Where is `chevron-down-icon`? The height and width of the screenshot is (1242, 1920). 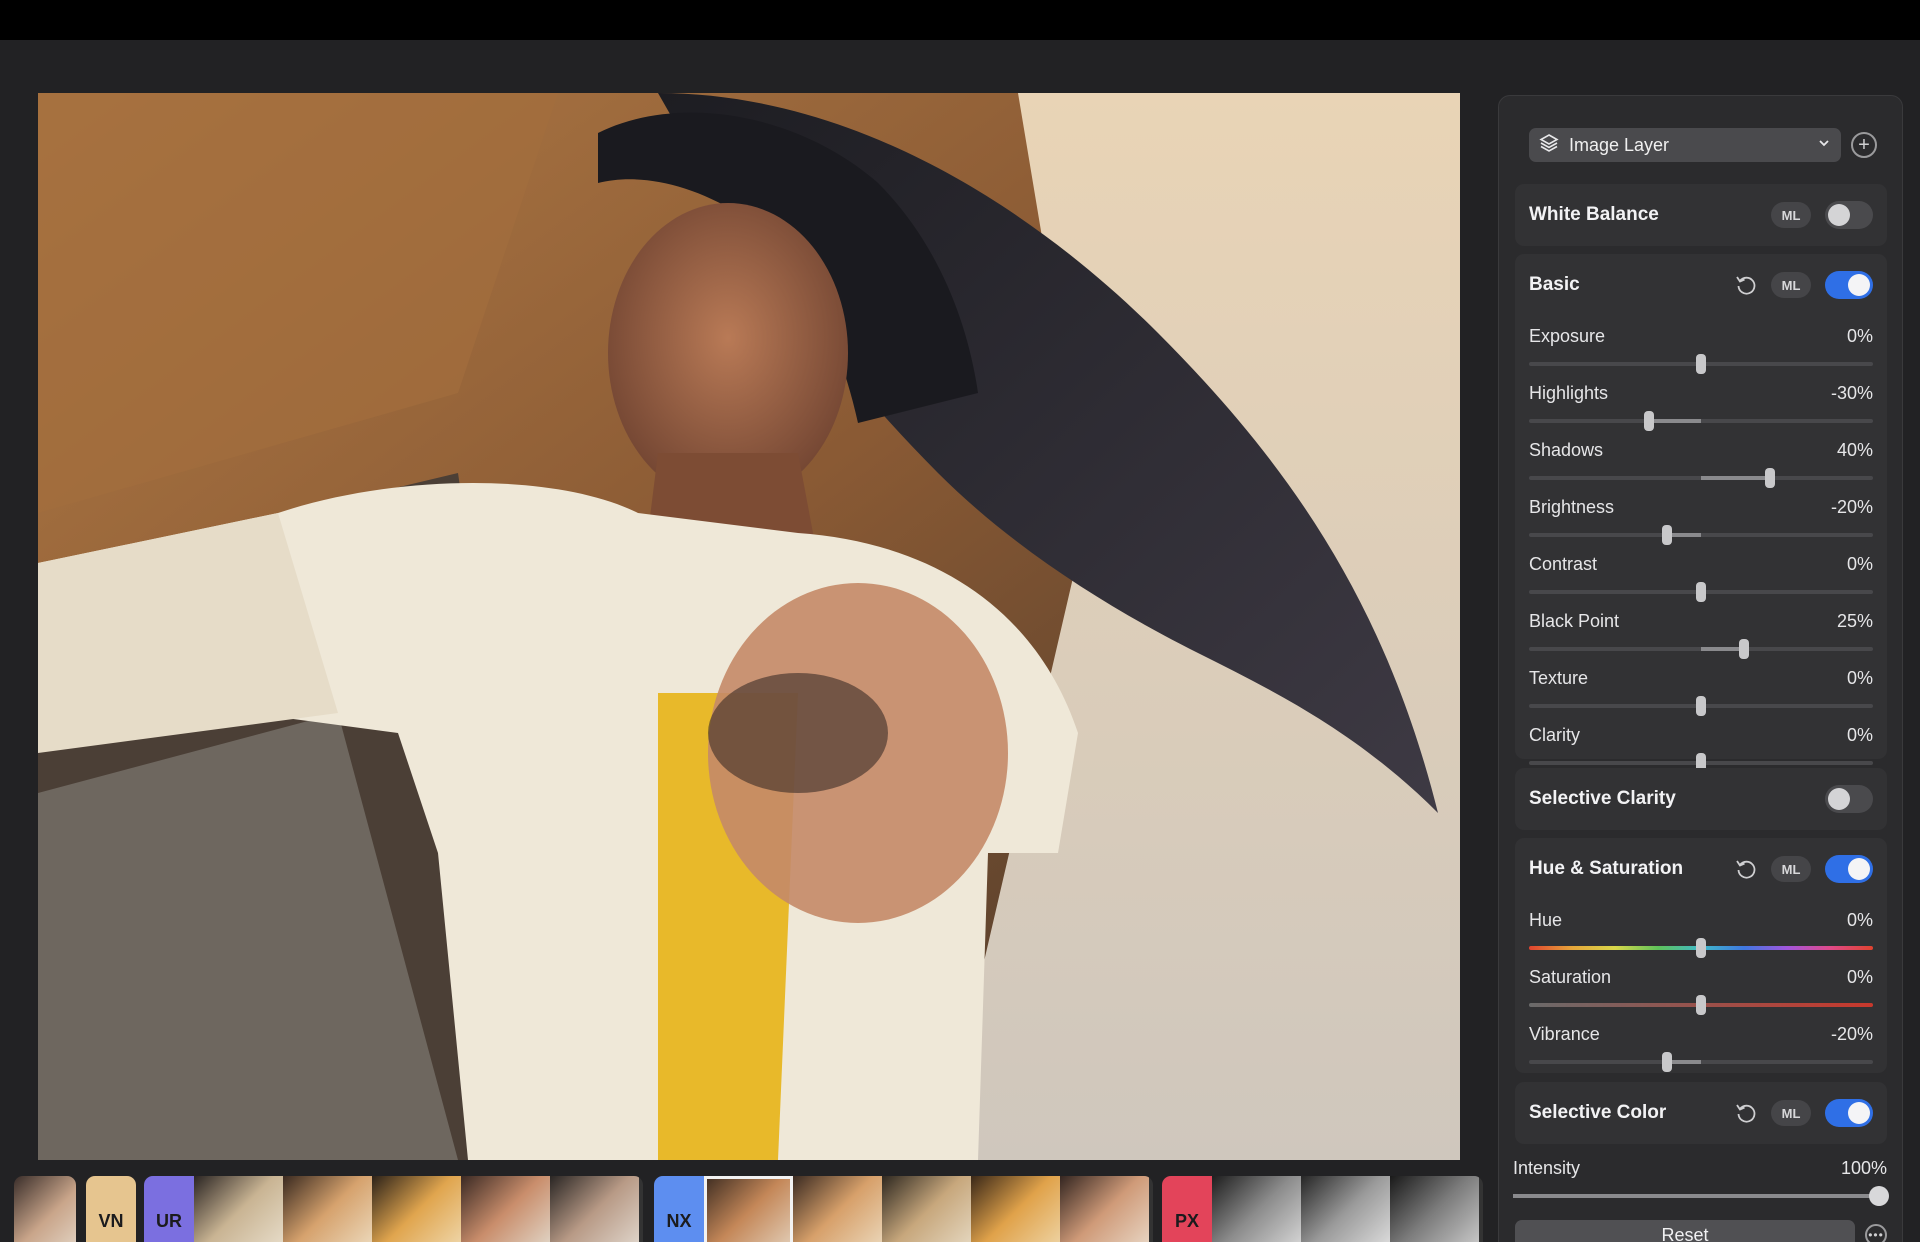 chevron-down-icon is located at coordinates (1824, 145).